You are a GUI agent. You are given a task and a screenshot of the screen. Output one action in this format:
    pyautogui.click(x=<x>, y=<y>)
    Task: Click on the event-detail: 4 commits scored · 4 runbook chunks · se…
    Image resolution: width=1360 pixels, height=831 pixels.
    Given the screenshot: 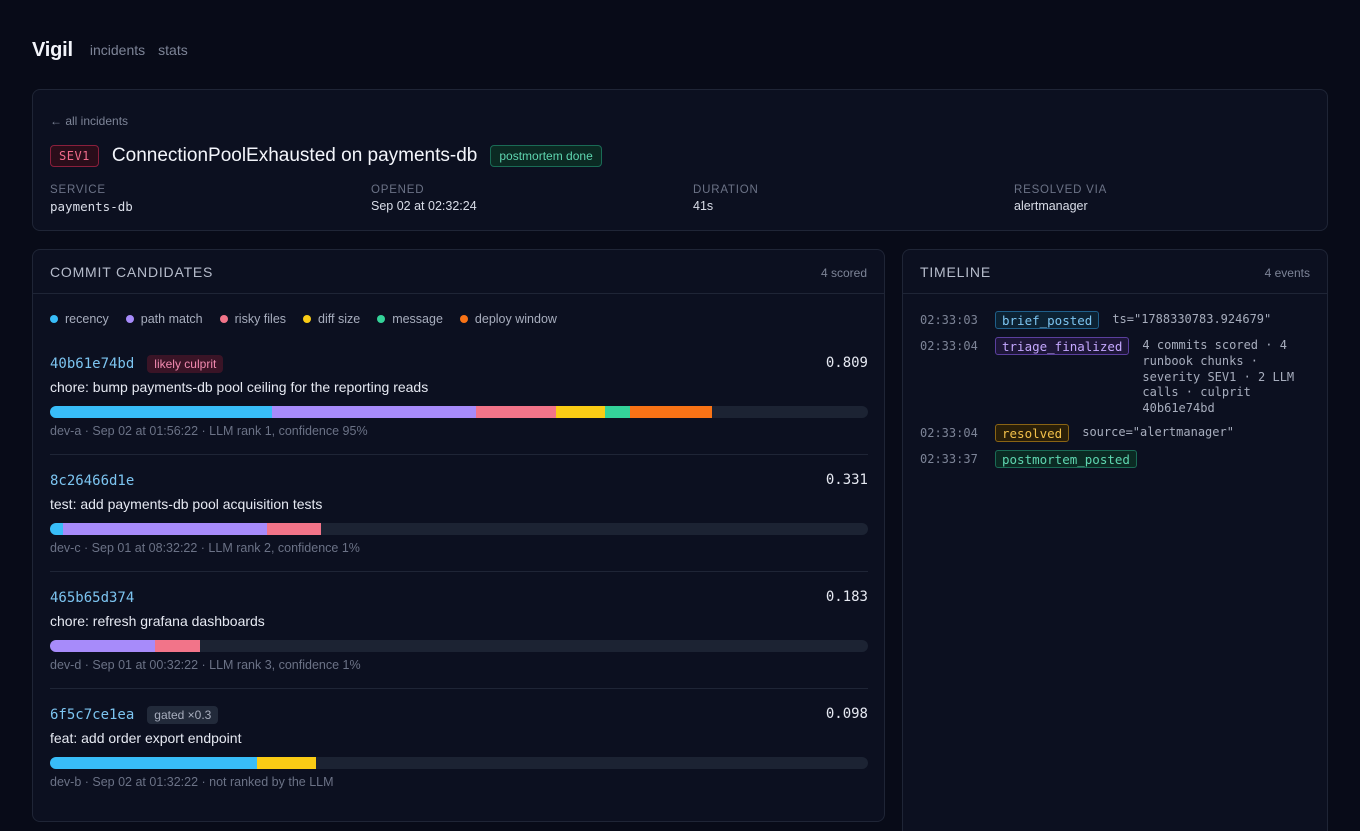 What is the action you would take?
    pyautogui.click(x=1218, y=377)
    